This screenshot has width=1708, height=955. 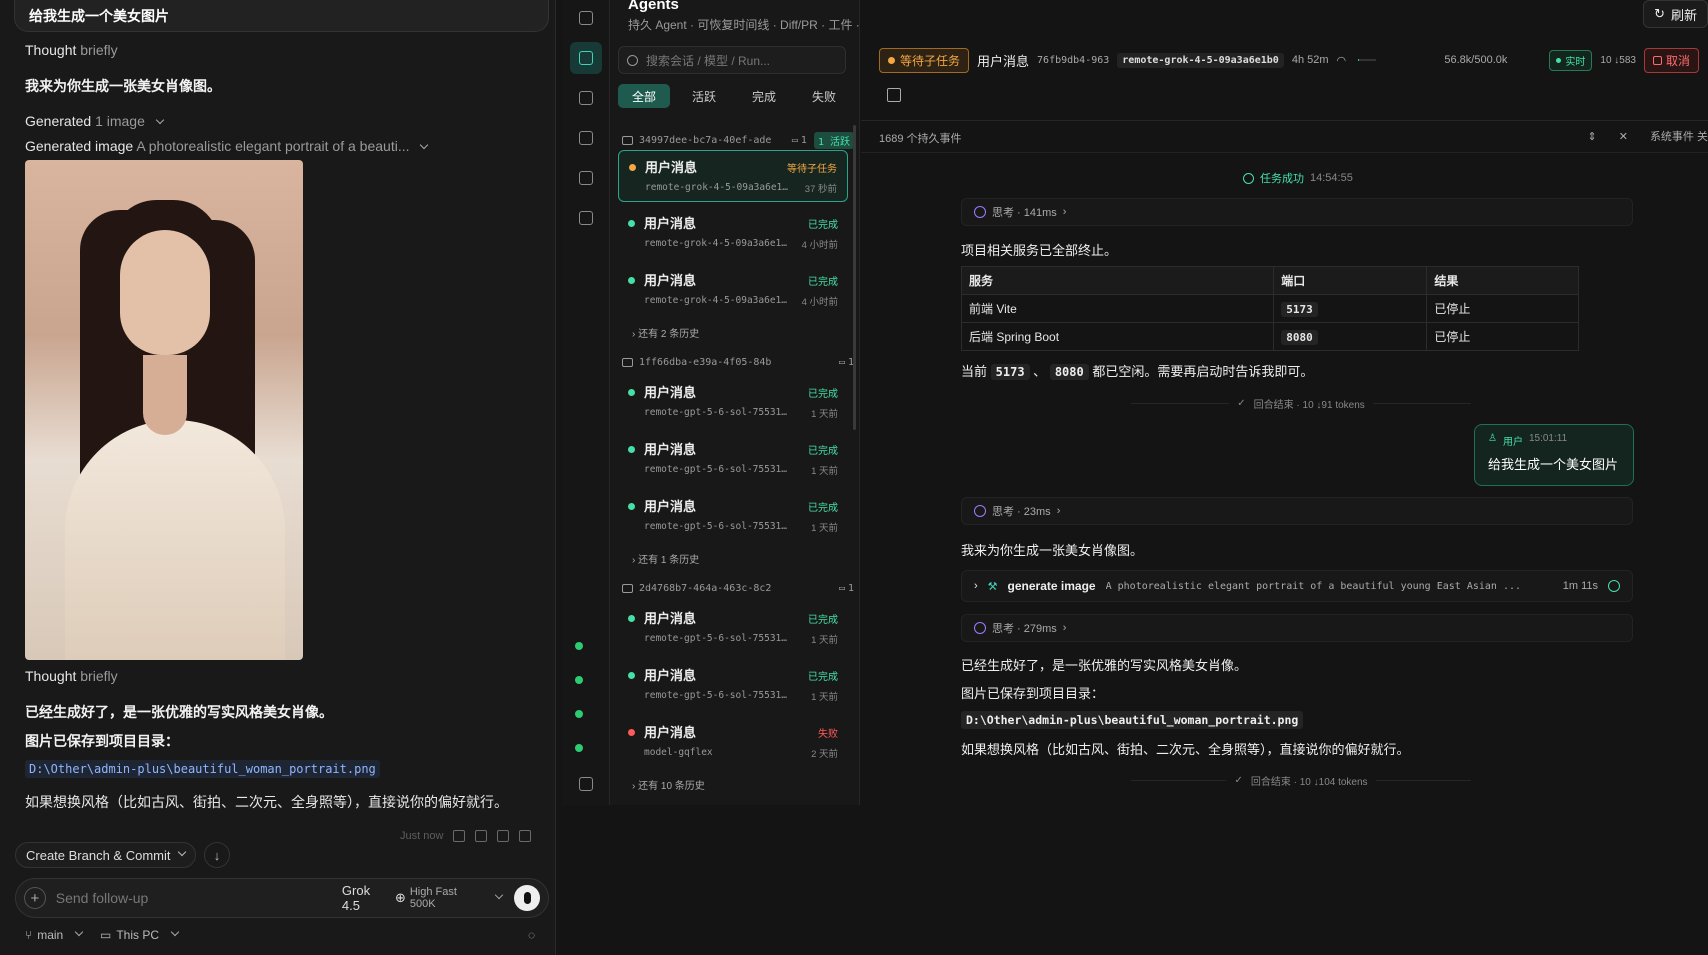 What do you see at coordinates (854, 277) in the screenshot?
I see `session-scrollbar` at bounding box center [854, 277].